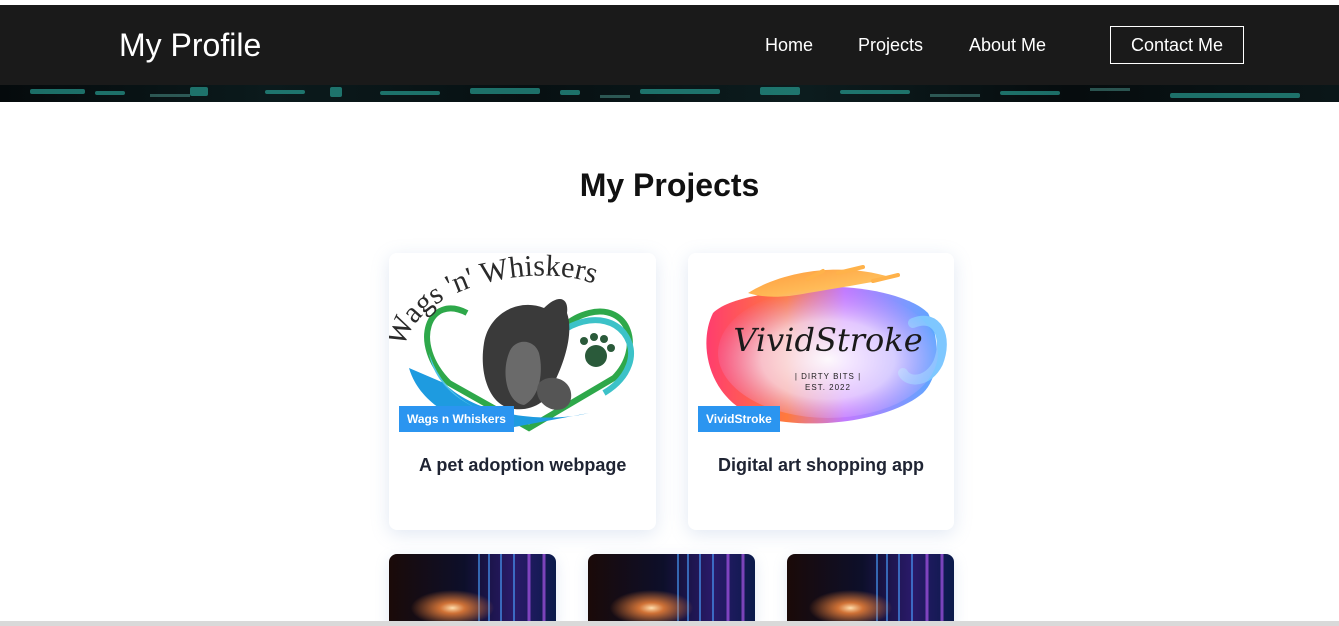  I want to click on horizontal-scrollbar, so click(669, 623).